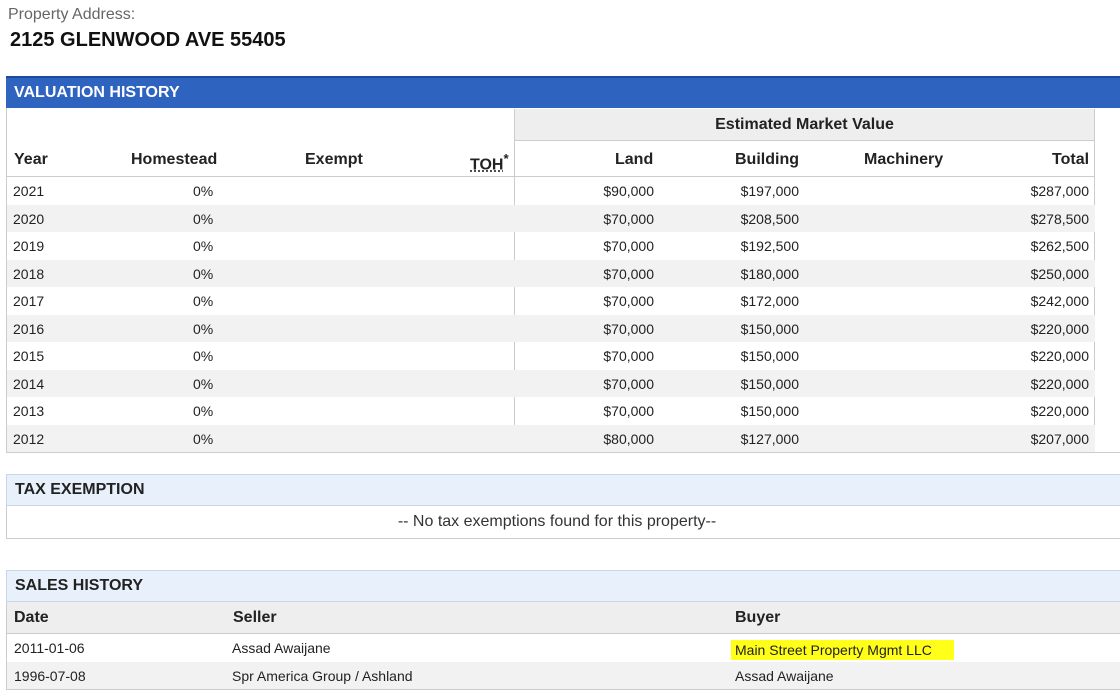 This screenshot has height=700, width=1120. What do you see at coordinates (769, 273) in the screenshot?
I see `cell-building: $180,000` at bounding box center [769, 273].